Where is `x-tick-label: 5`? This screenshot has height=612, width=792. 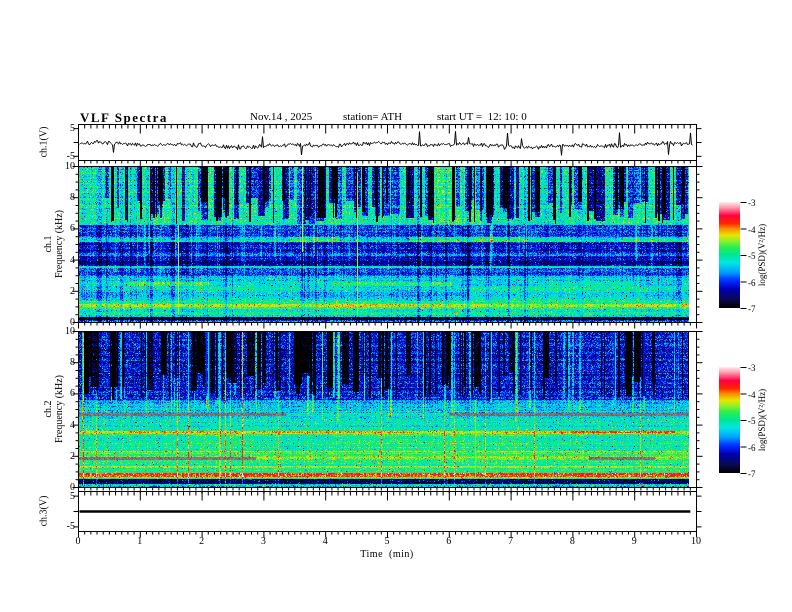
x-tick-label: 5 is located at coordinates (387, 541).